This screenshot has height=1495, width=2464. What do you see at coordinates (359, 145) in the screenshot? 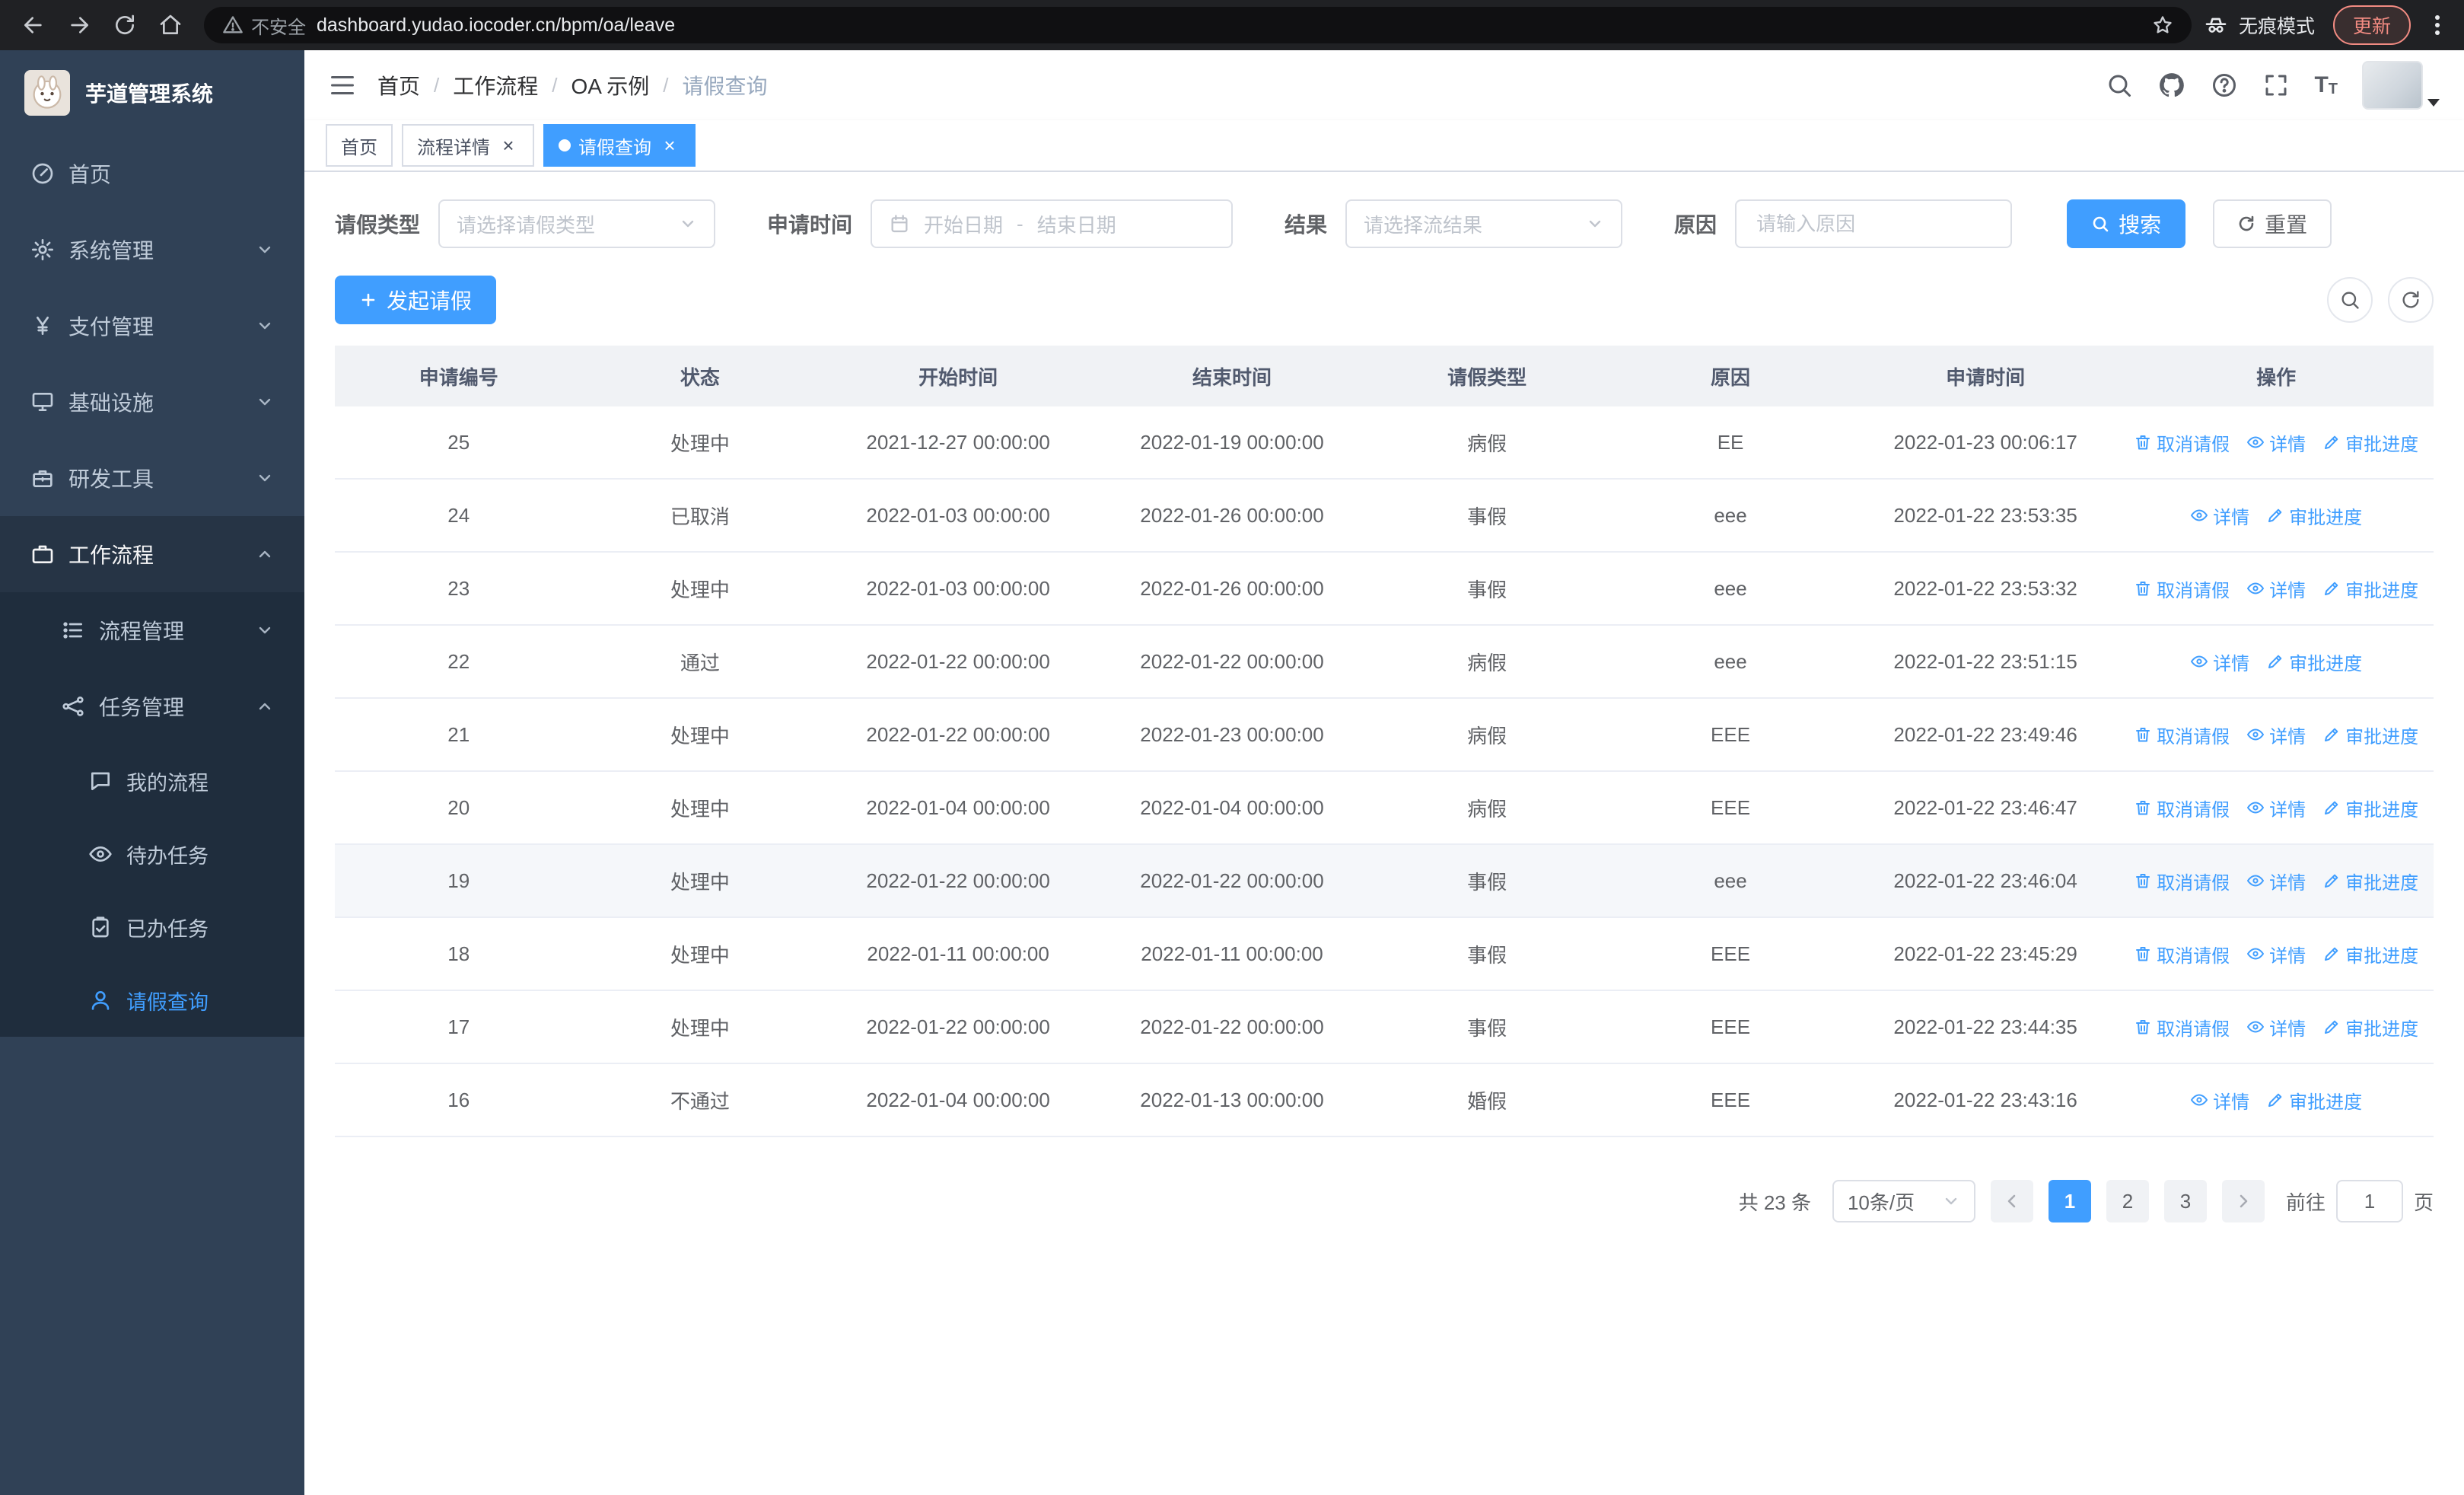
I see `tab-home: 首页` at bounding box center [359, 145].